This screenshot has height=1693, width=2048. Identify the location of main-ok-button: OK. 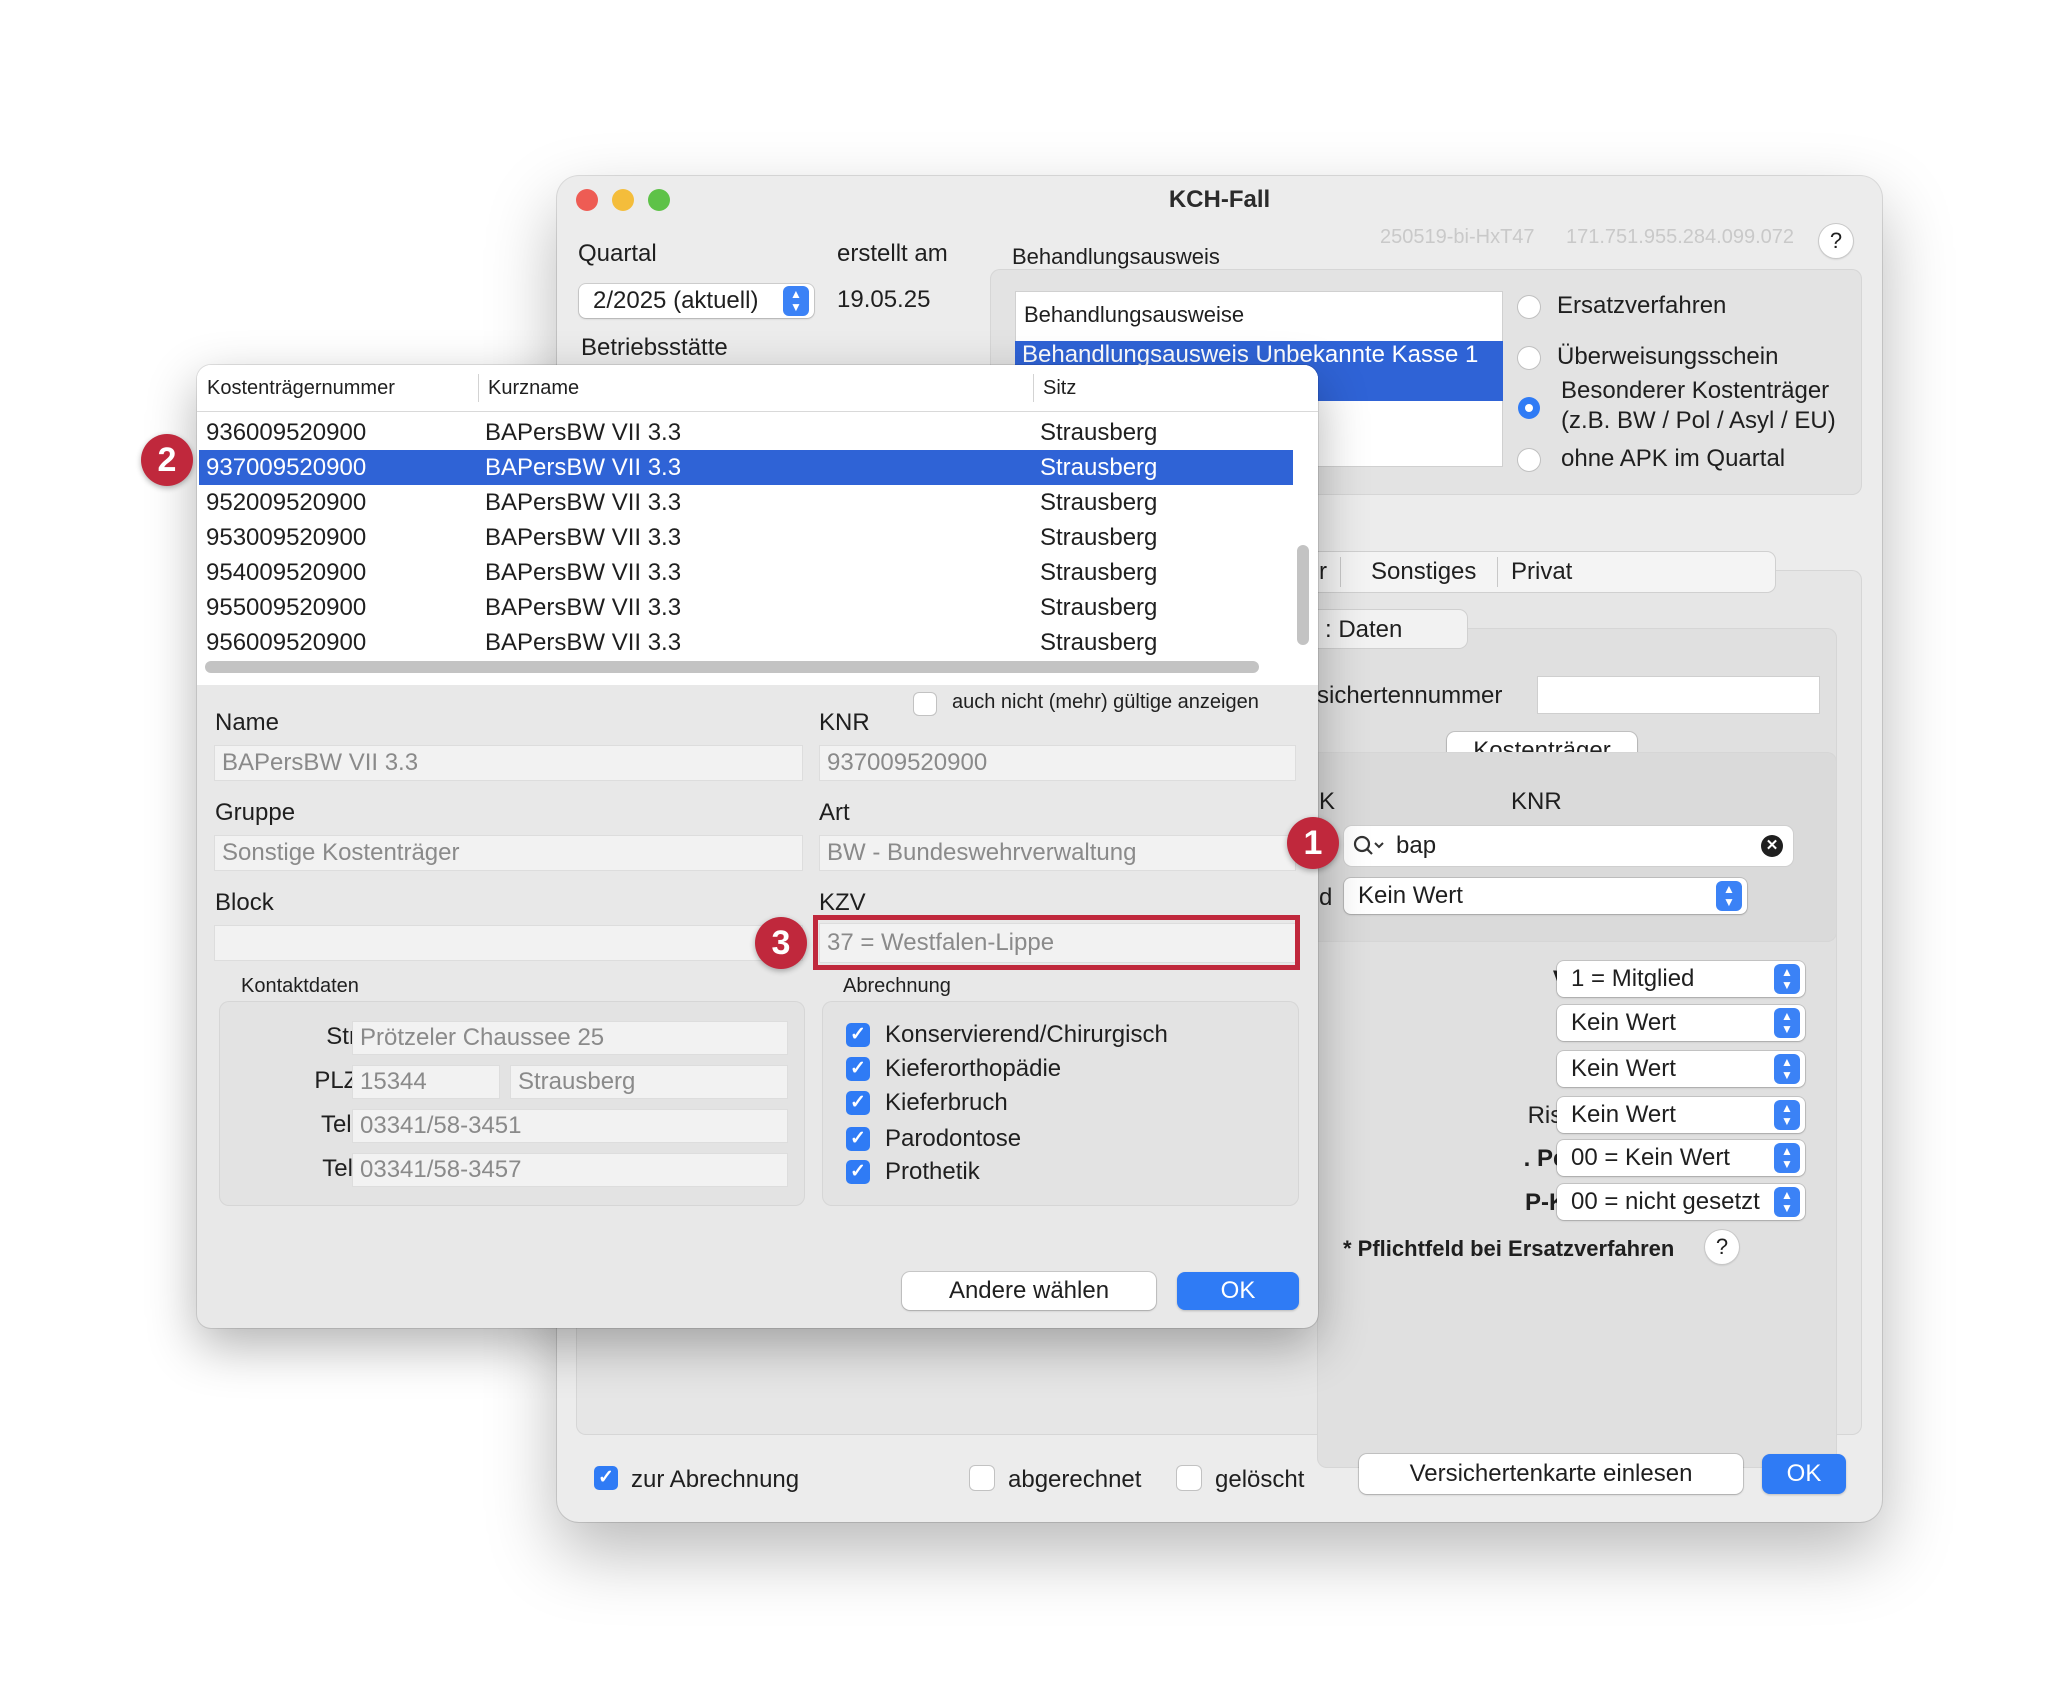
(1804, 1474).